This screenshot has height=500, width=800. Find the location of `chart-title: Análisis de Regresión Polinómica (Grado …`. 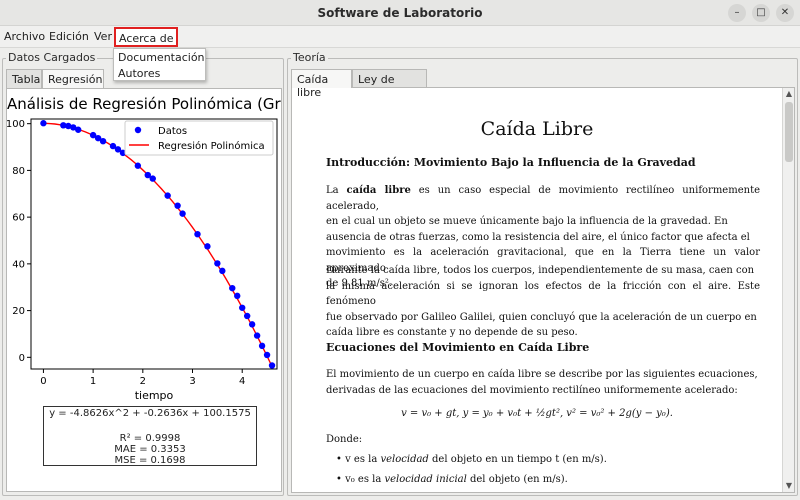

chart-title: Análisis de Regresión Polinómica (Grado … is located at coordinates (144, 104).